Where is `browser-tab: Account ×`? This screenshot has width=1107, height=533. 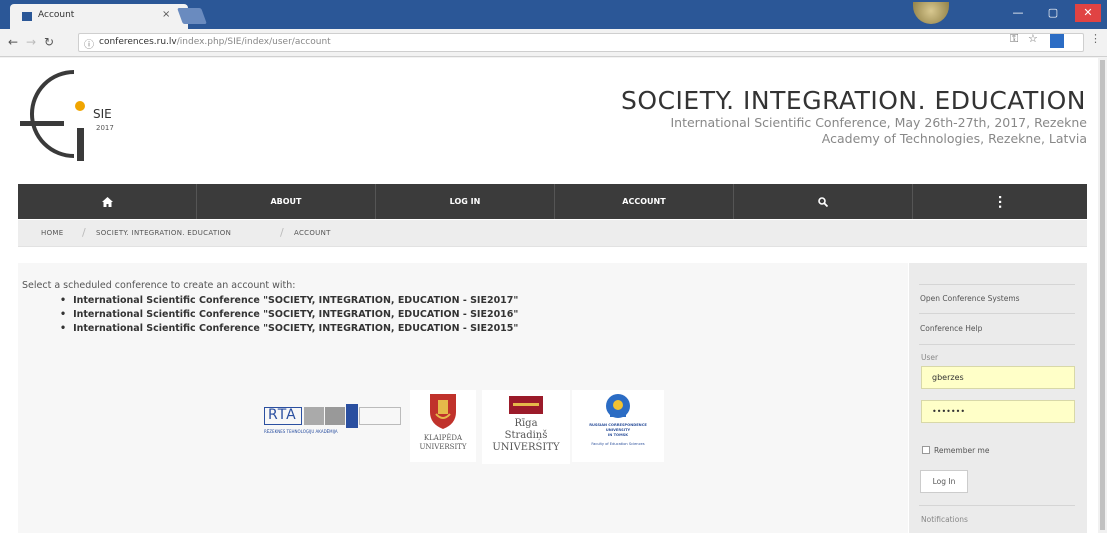
browser-tab: Account × is located at coordinates (99, 16).